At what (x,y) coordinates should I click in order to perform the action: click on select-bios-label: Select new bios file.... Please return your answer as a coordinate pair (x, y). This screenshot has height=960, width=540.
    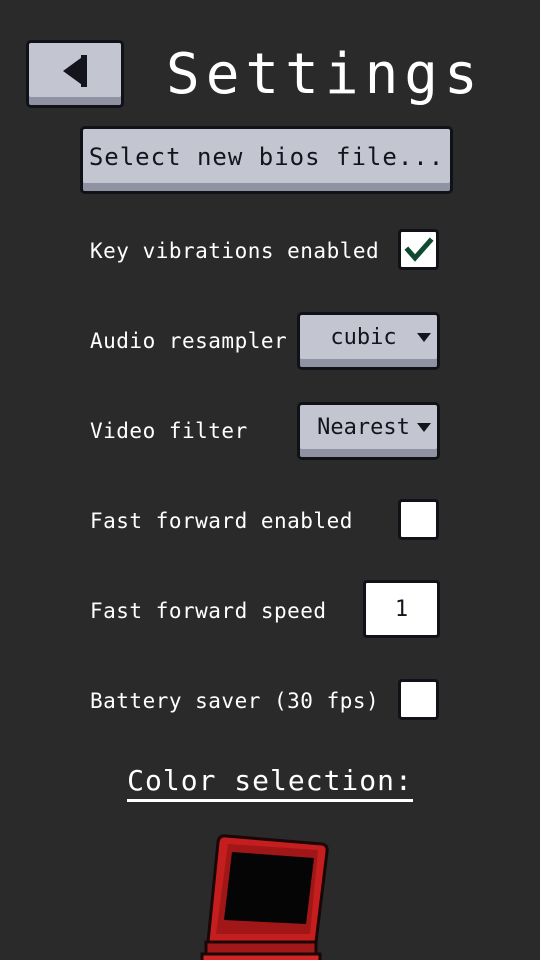
    Looking at the image, I should click on (266, 157).